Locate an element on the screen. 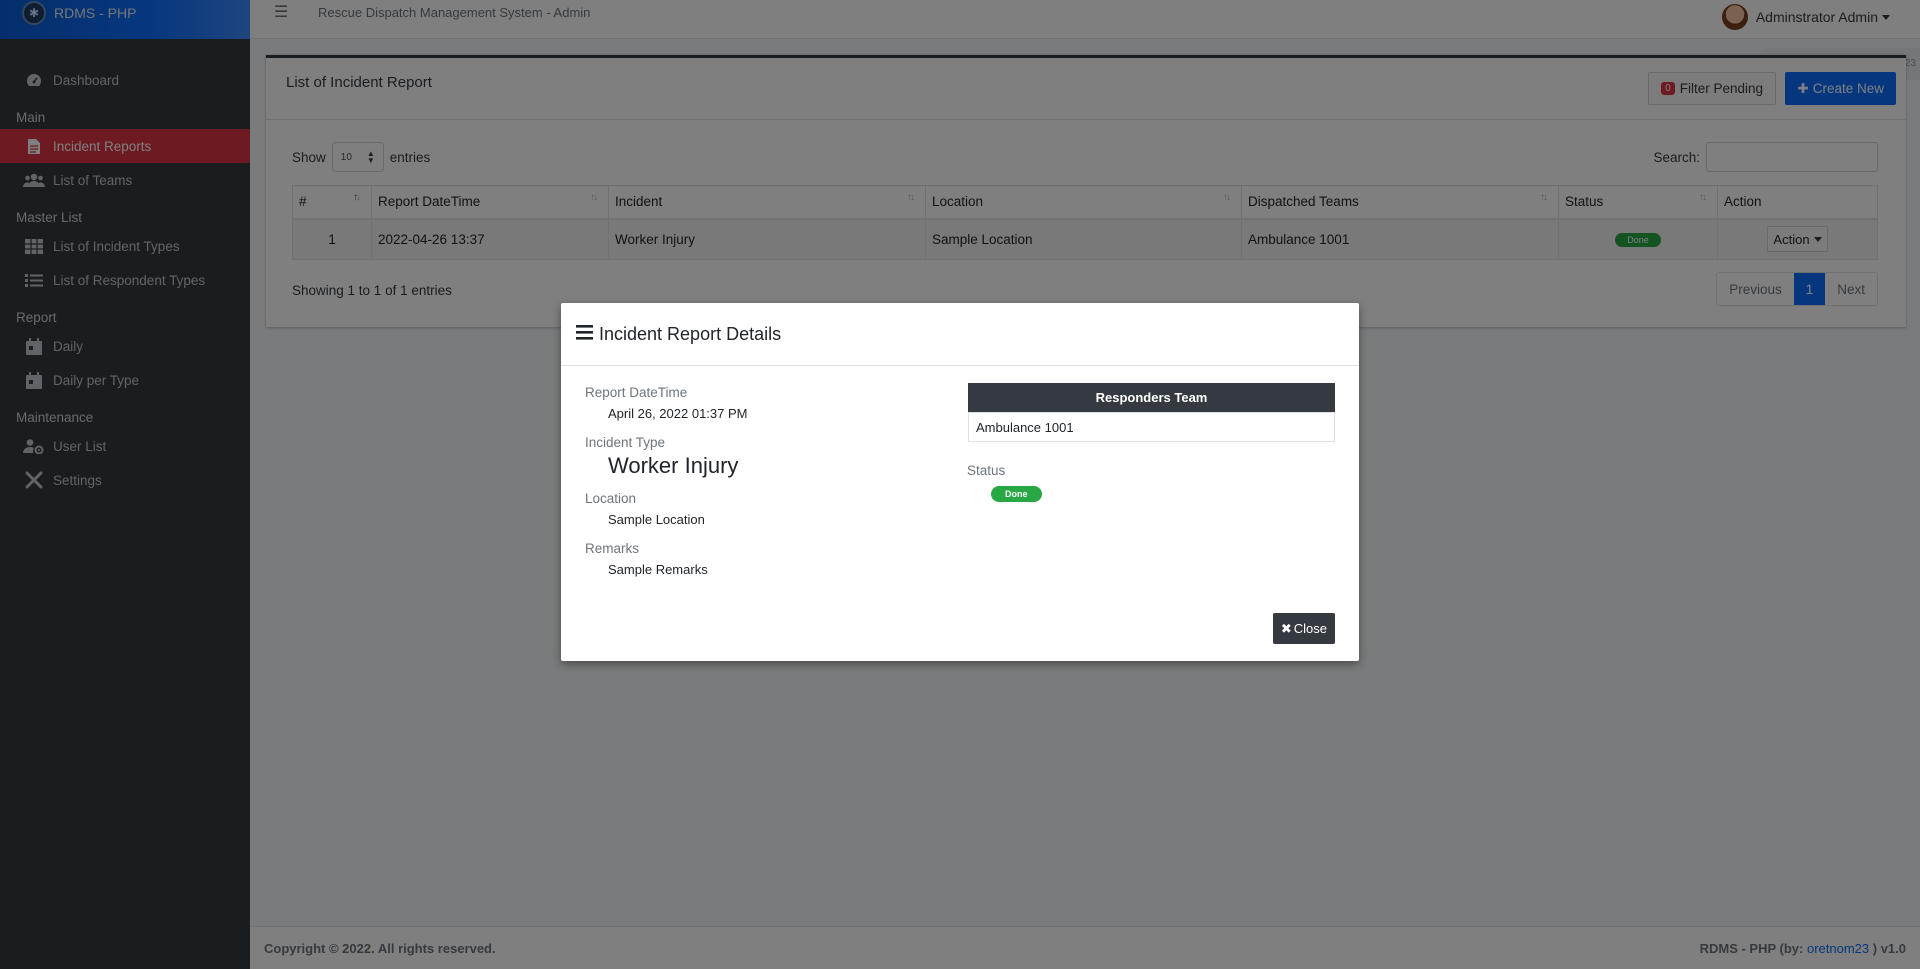 The height and width of the screenshot is (969, 1920). remarks-value: Sample Remarks is located at coordinates (658, 569).